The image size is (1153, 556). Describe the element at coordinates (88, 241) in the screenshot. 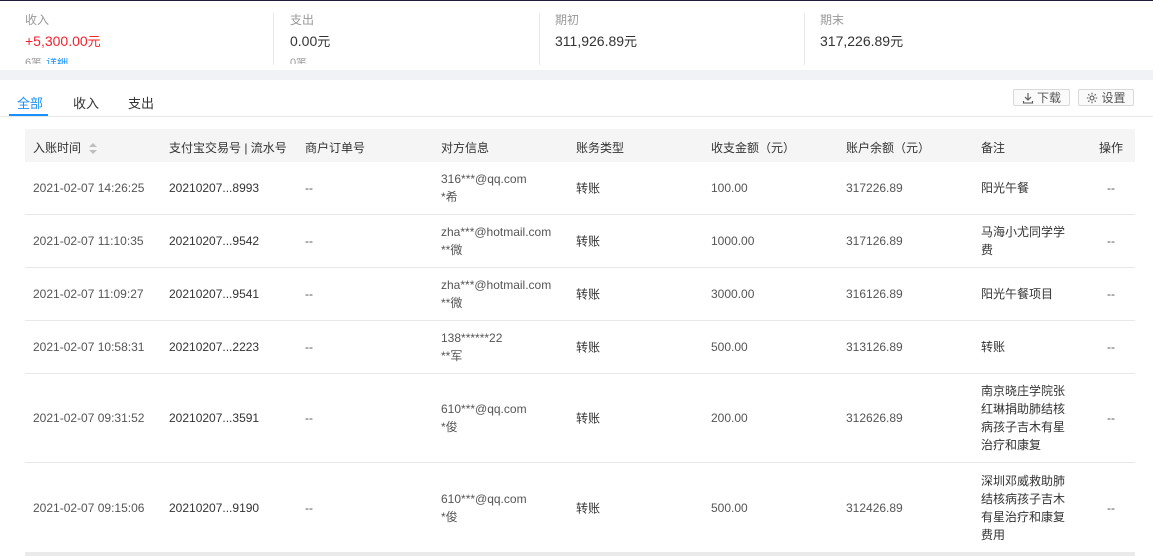

I see `cell-time: 2021-02-07 11:10:35` at that location.